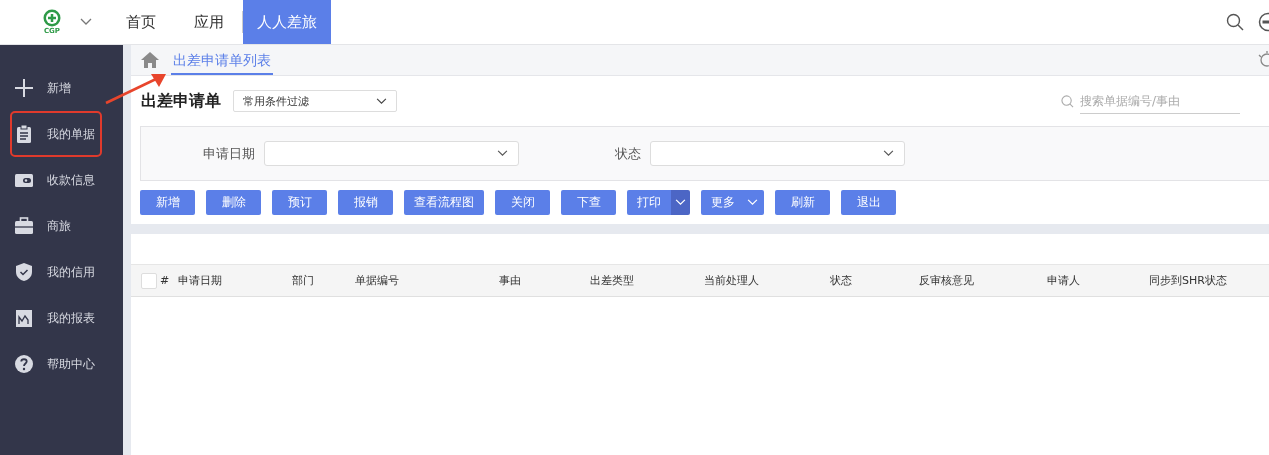 This screenshot has width=1269, height=455. I want to click on sidebar-item: 我的信用, so click(57, 272).